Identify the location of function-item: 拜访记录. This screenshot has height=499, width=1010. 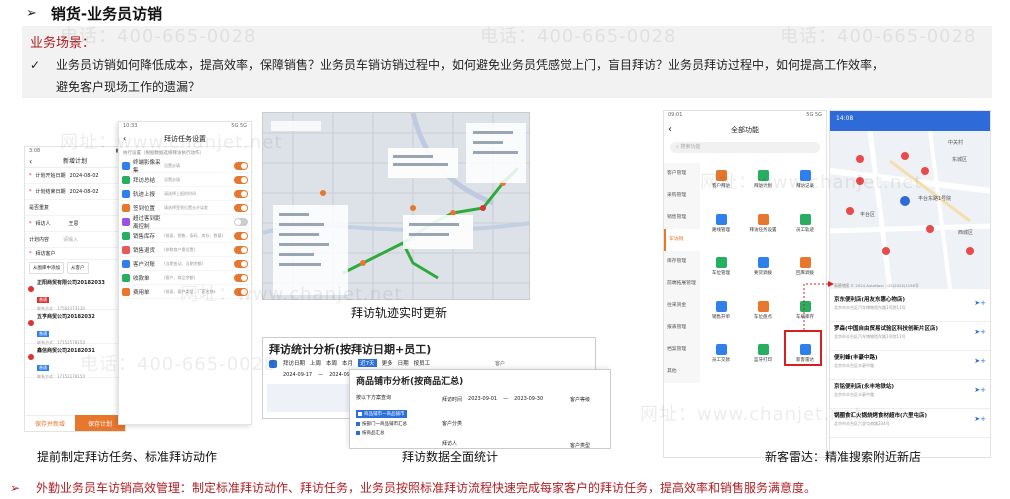
(805, 187).